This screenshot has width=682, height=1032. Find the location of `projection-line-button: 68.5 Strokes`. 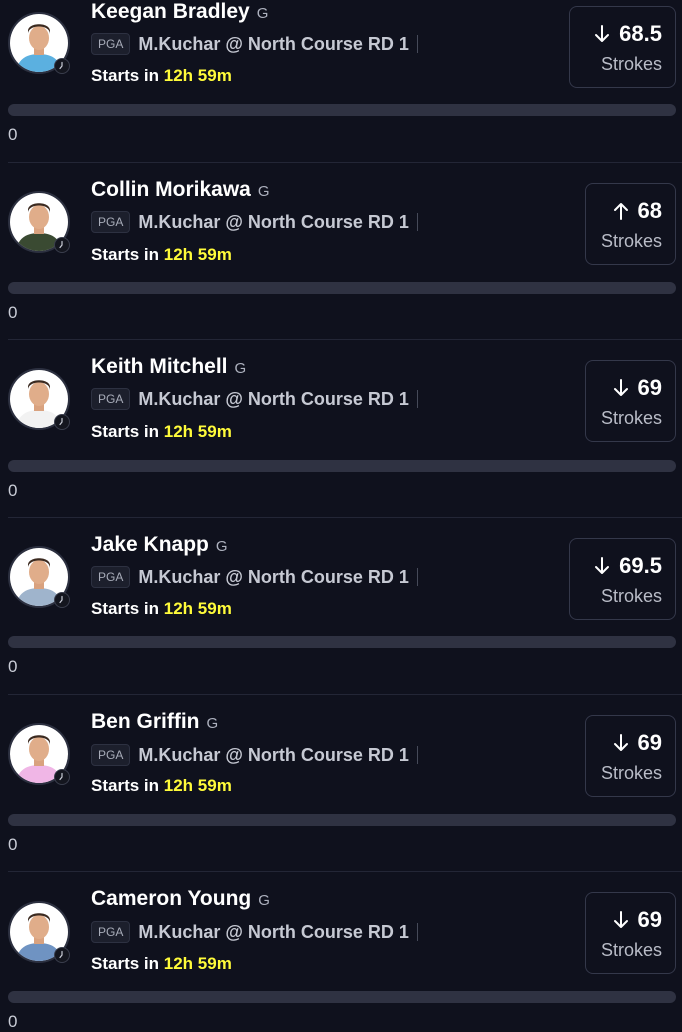

projection-line-button: 68.5 Strokes is located at coordinates (622, 47).